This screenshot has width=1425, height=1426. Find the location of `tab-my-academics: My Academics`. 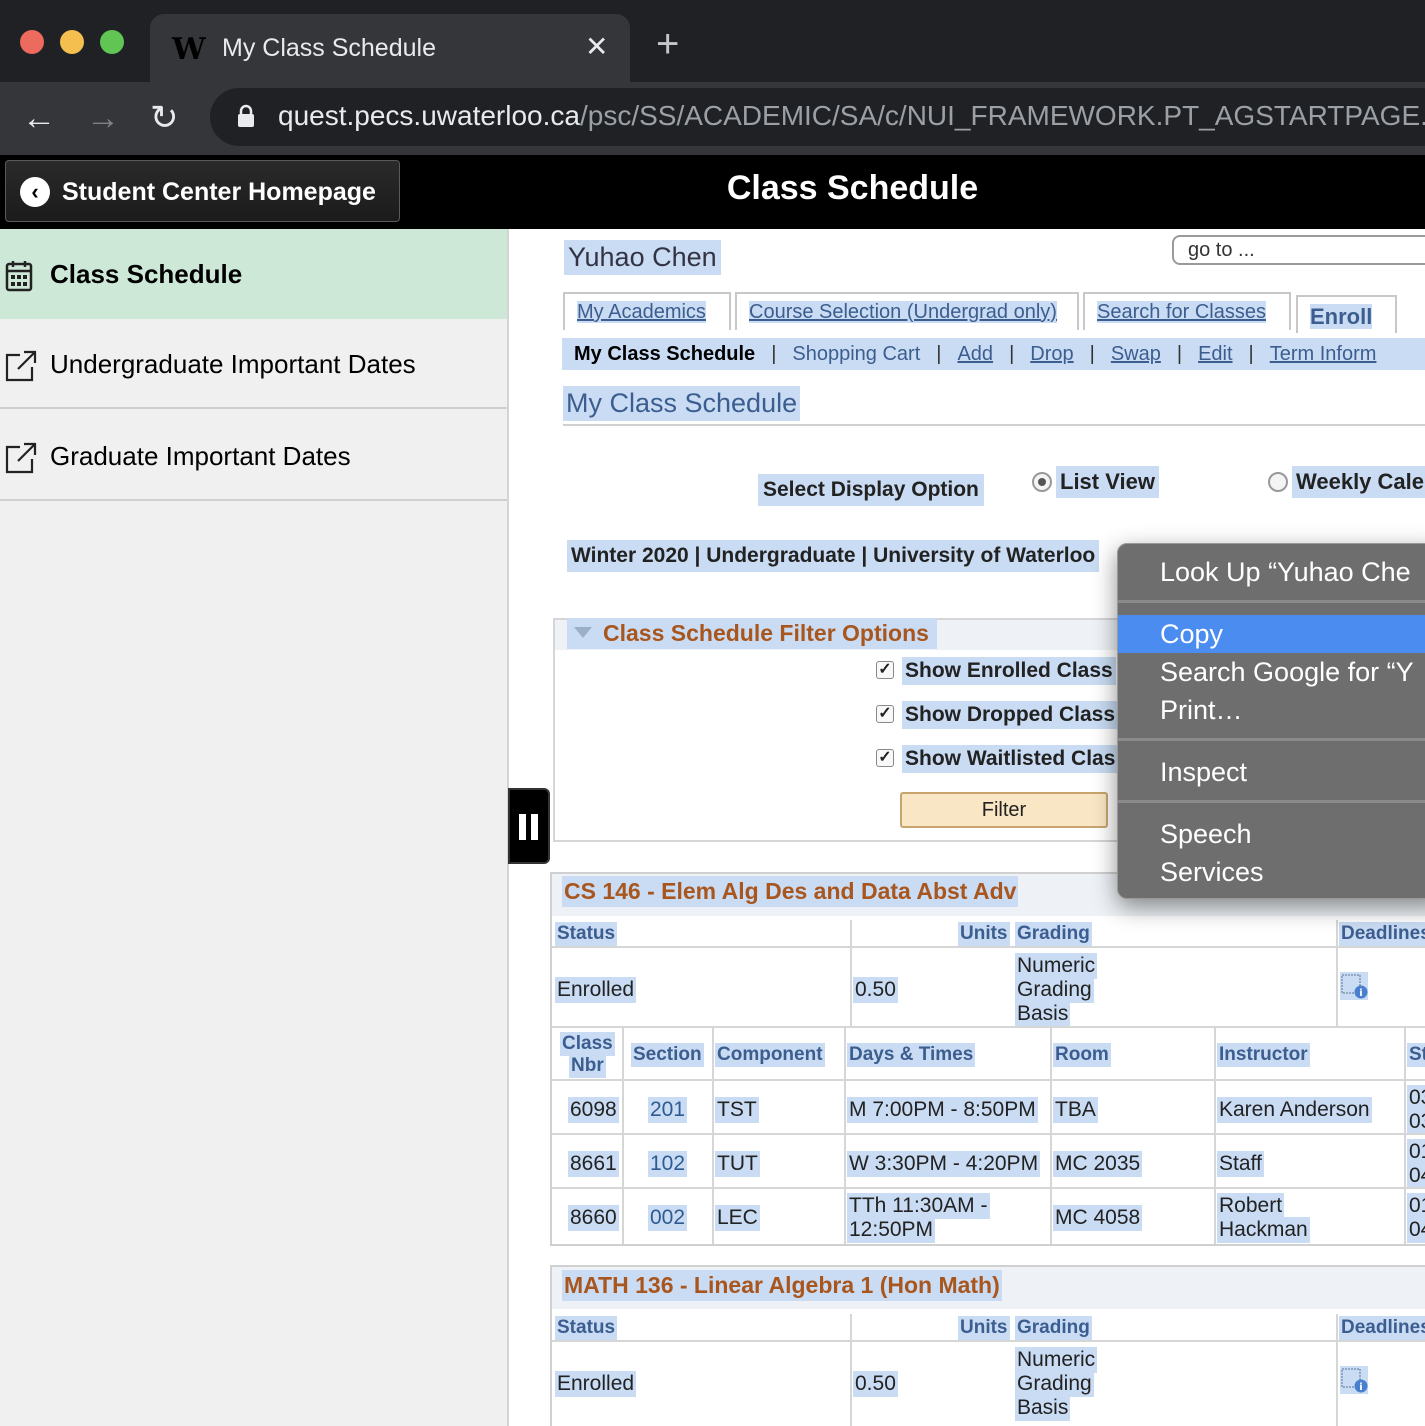

tab-my-academics: My Academics is located at coordinates (647, 311).